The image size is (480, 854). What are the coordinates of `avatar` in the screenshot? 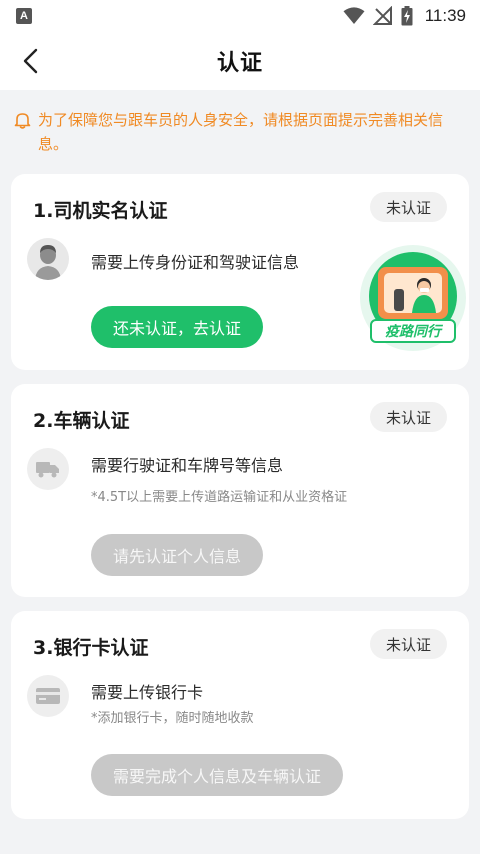 It's located at (48, 259).